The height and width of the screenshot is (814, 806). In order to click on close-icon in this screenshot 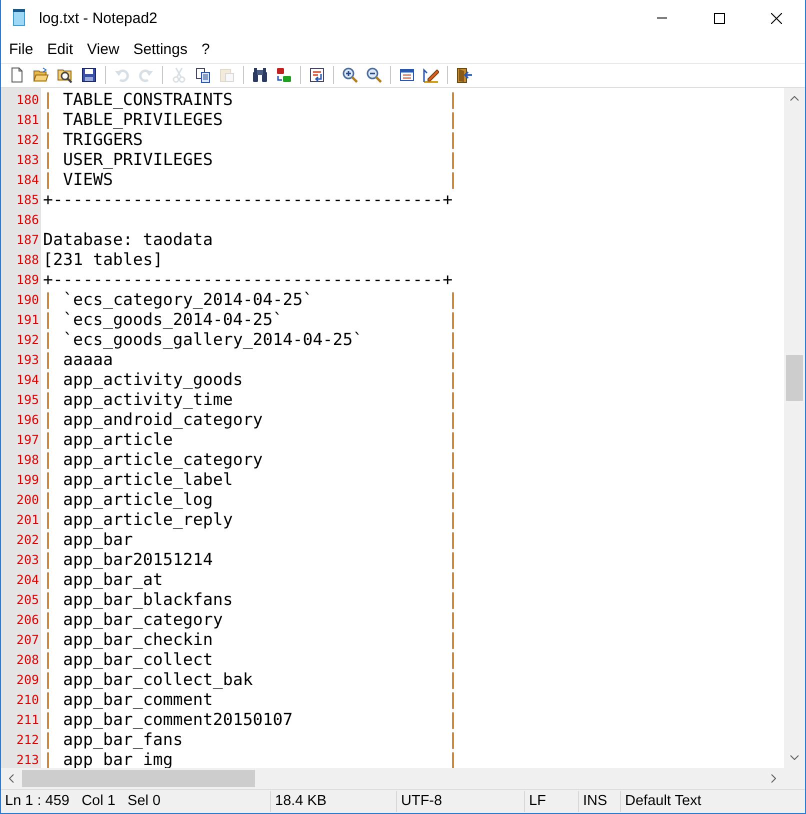, I will do `click(776, 18)`.